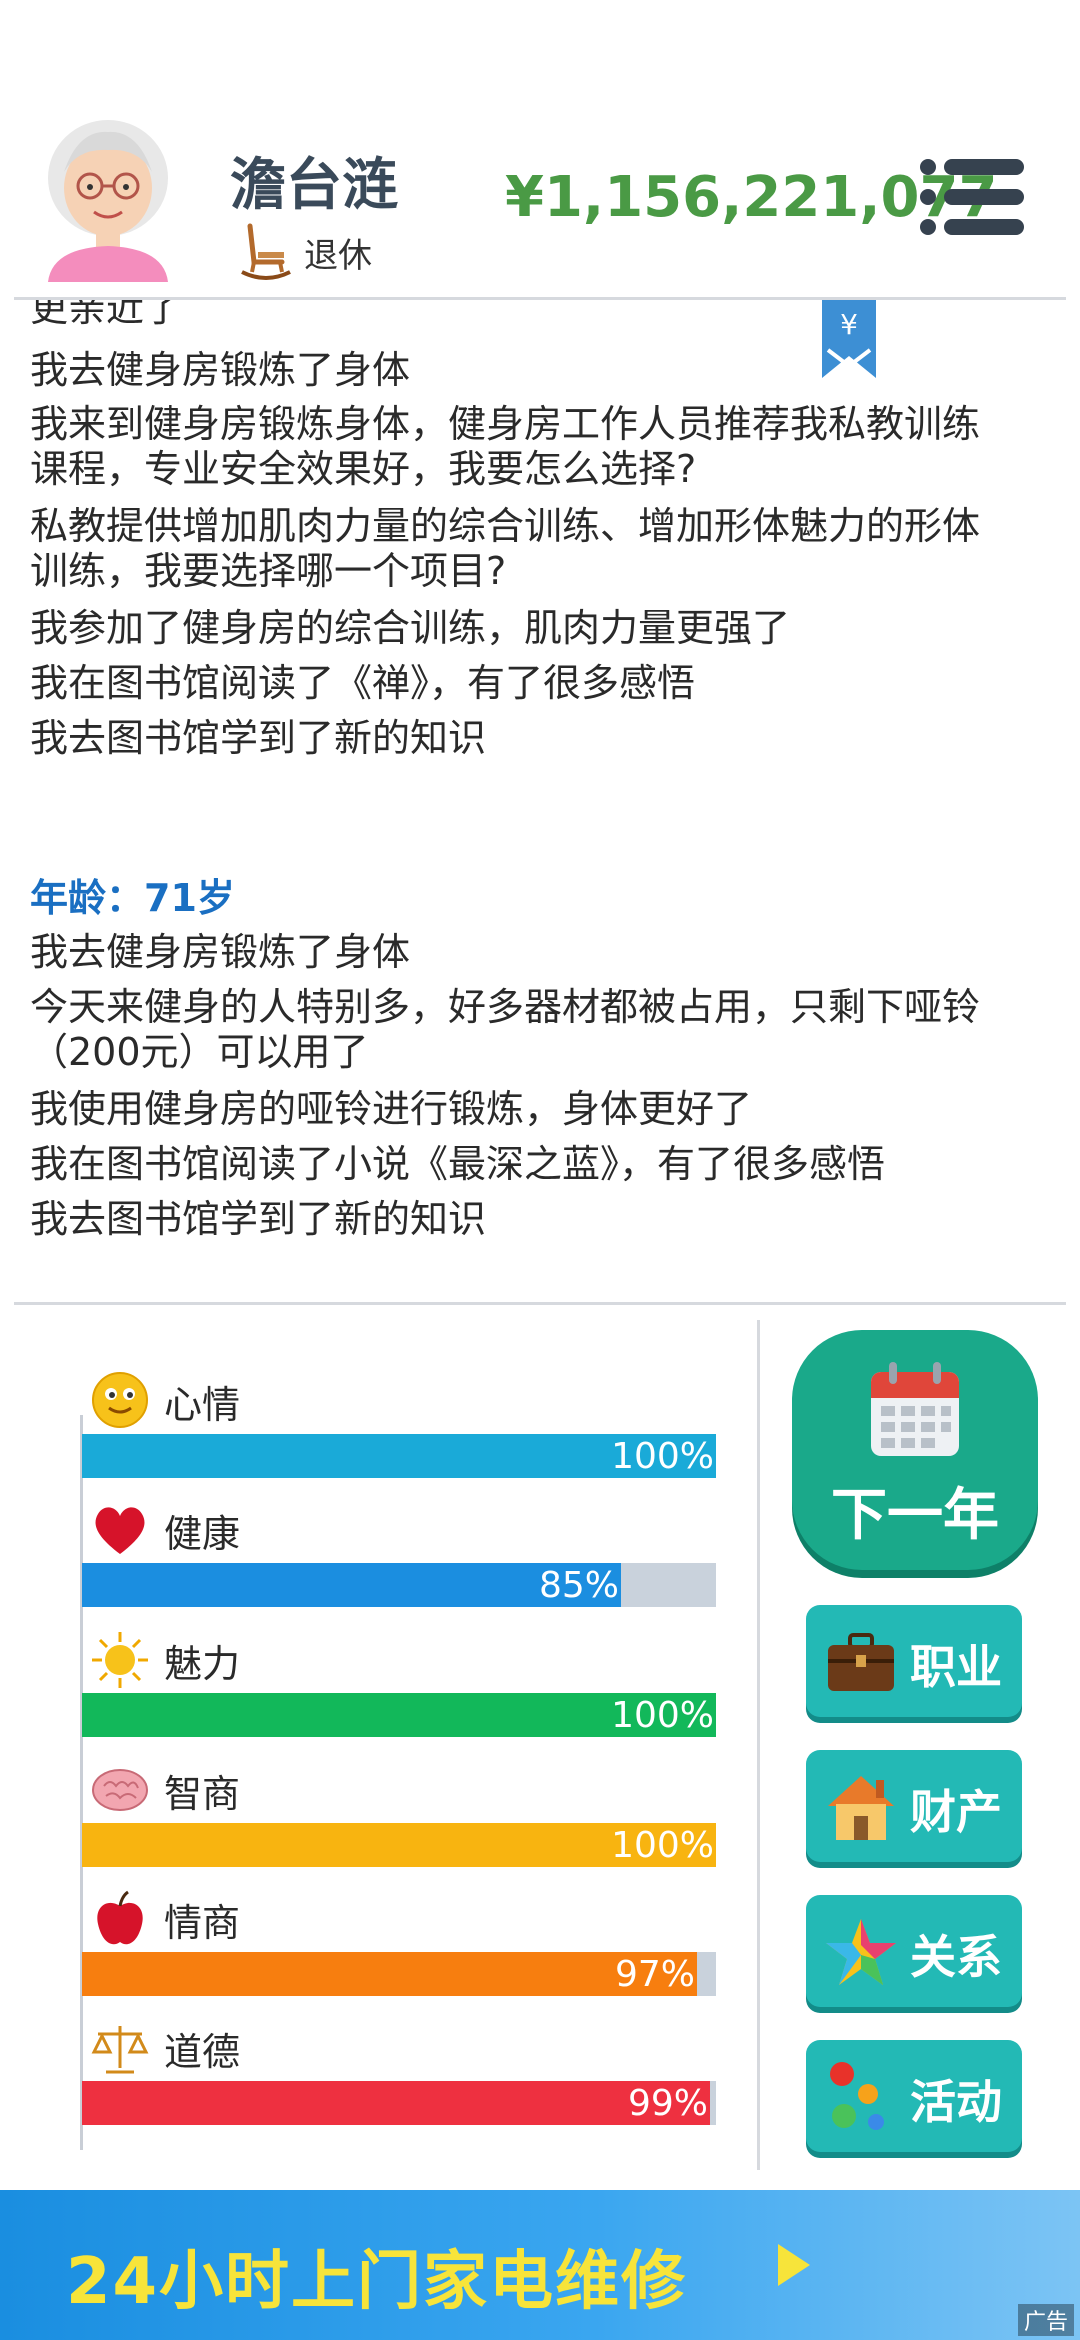 The width and height of the screenshot is (1080, 2340). I want to click on star-icon, so click(861, 1952).